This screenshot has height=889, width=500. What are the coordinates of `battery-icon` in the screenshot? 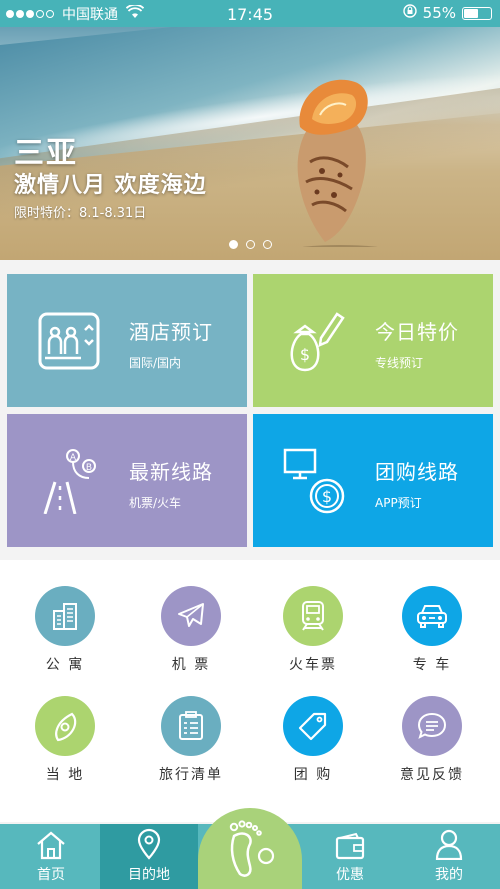 It's located at (477, 13).